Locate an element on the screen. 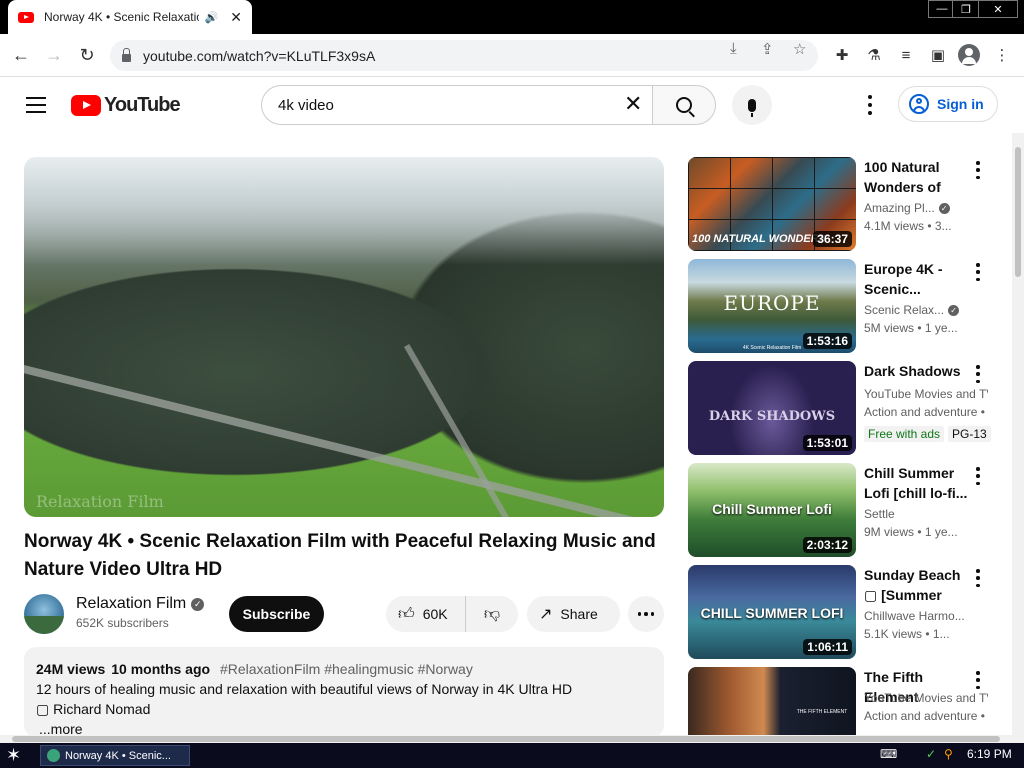 This screenshot has height=768, width=1024. network-tray-icon: ✓ is located at coordinates (931, 754).